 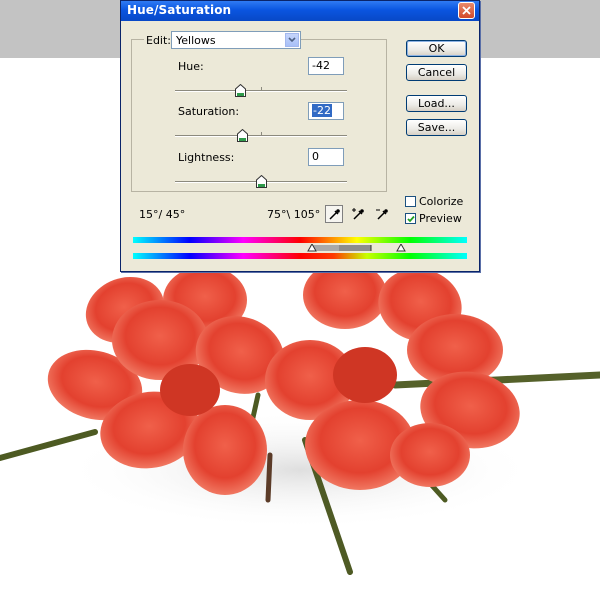 What do you see at coordinates (179, 10) in the screenshot?
I see `dialog-title: Hue/Saturation` at bounding box center [179, 10].